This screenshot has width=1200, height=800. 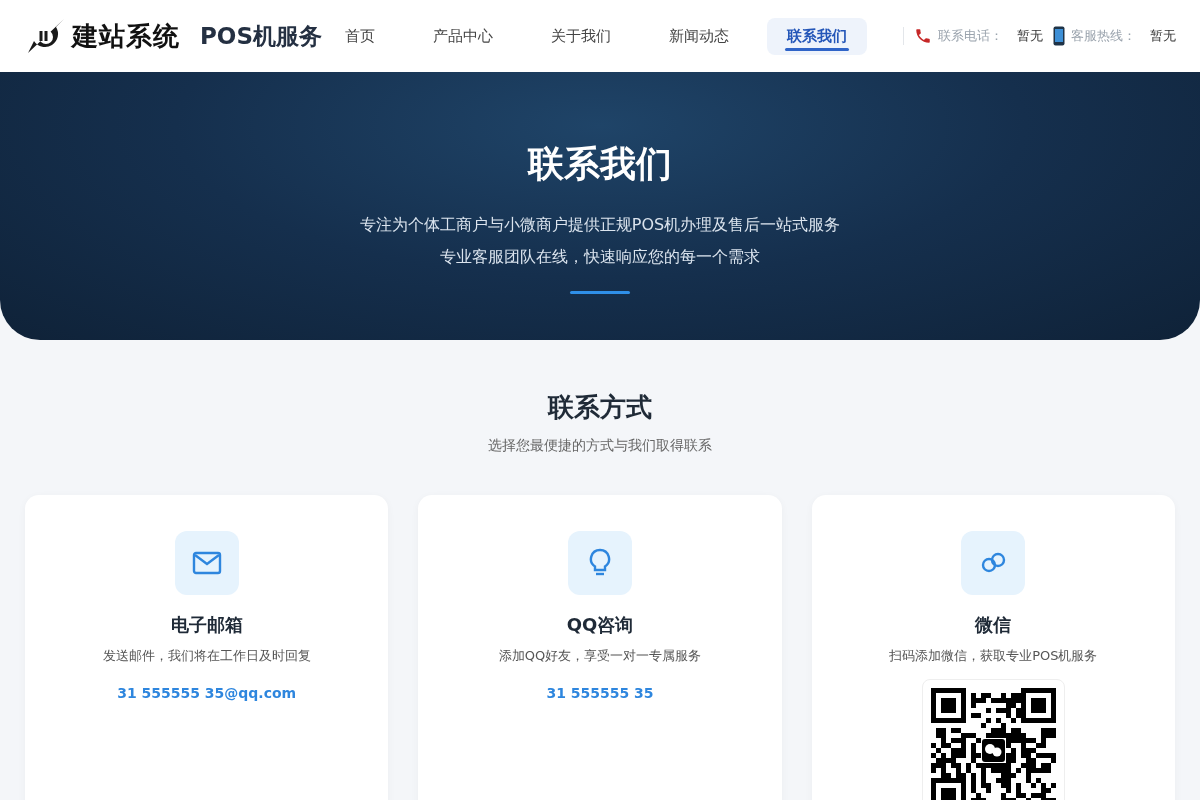 What do you see at coordinates (360, 36) in the screenshot?
I see `nav-tab: 首页` at bounding box center [360, 36].